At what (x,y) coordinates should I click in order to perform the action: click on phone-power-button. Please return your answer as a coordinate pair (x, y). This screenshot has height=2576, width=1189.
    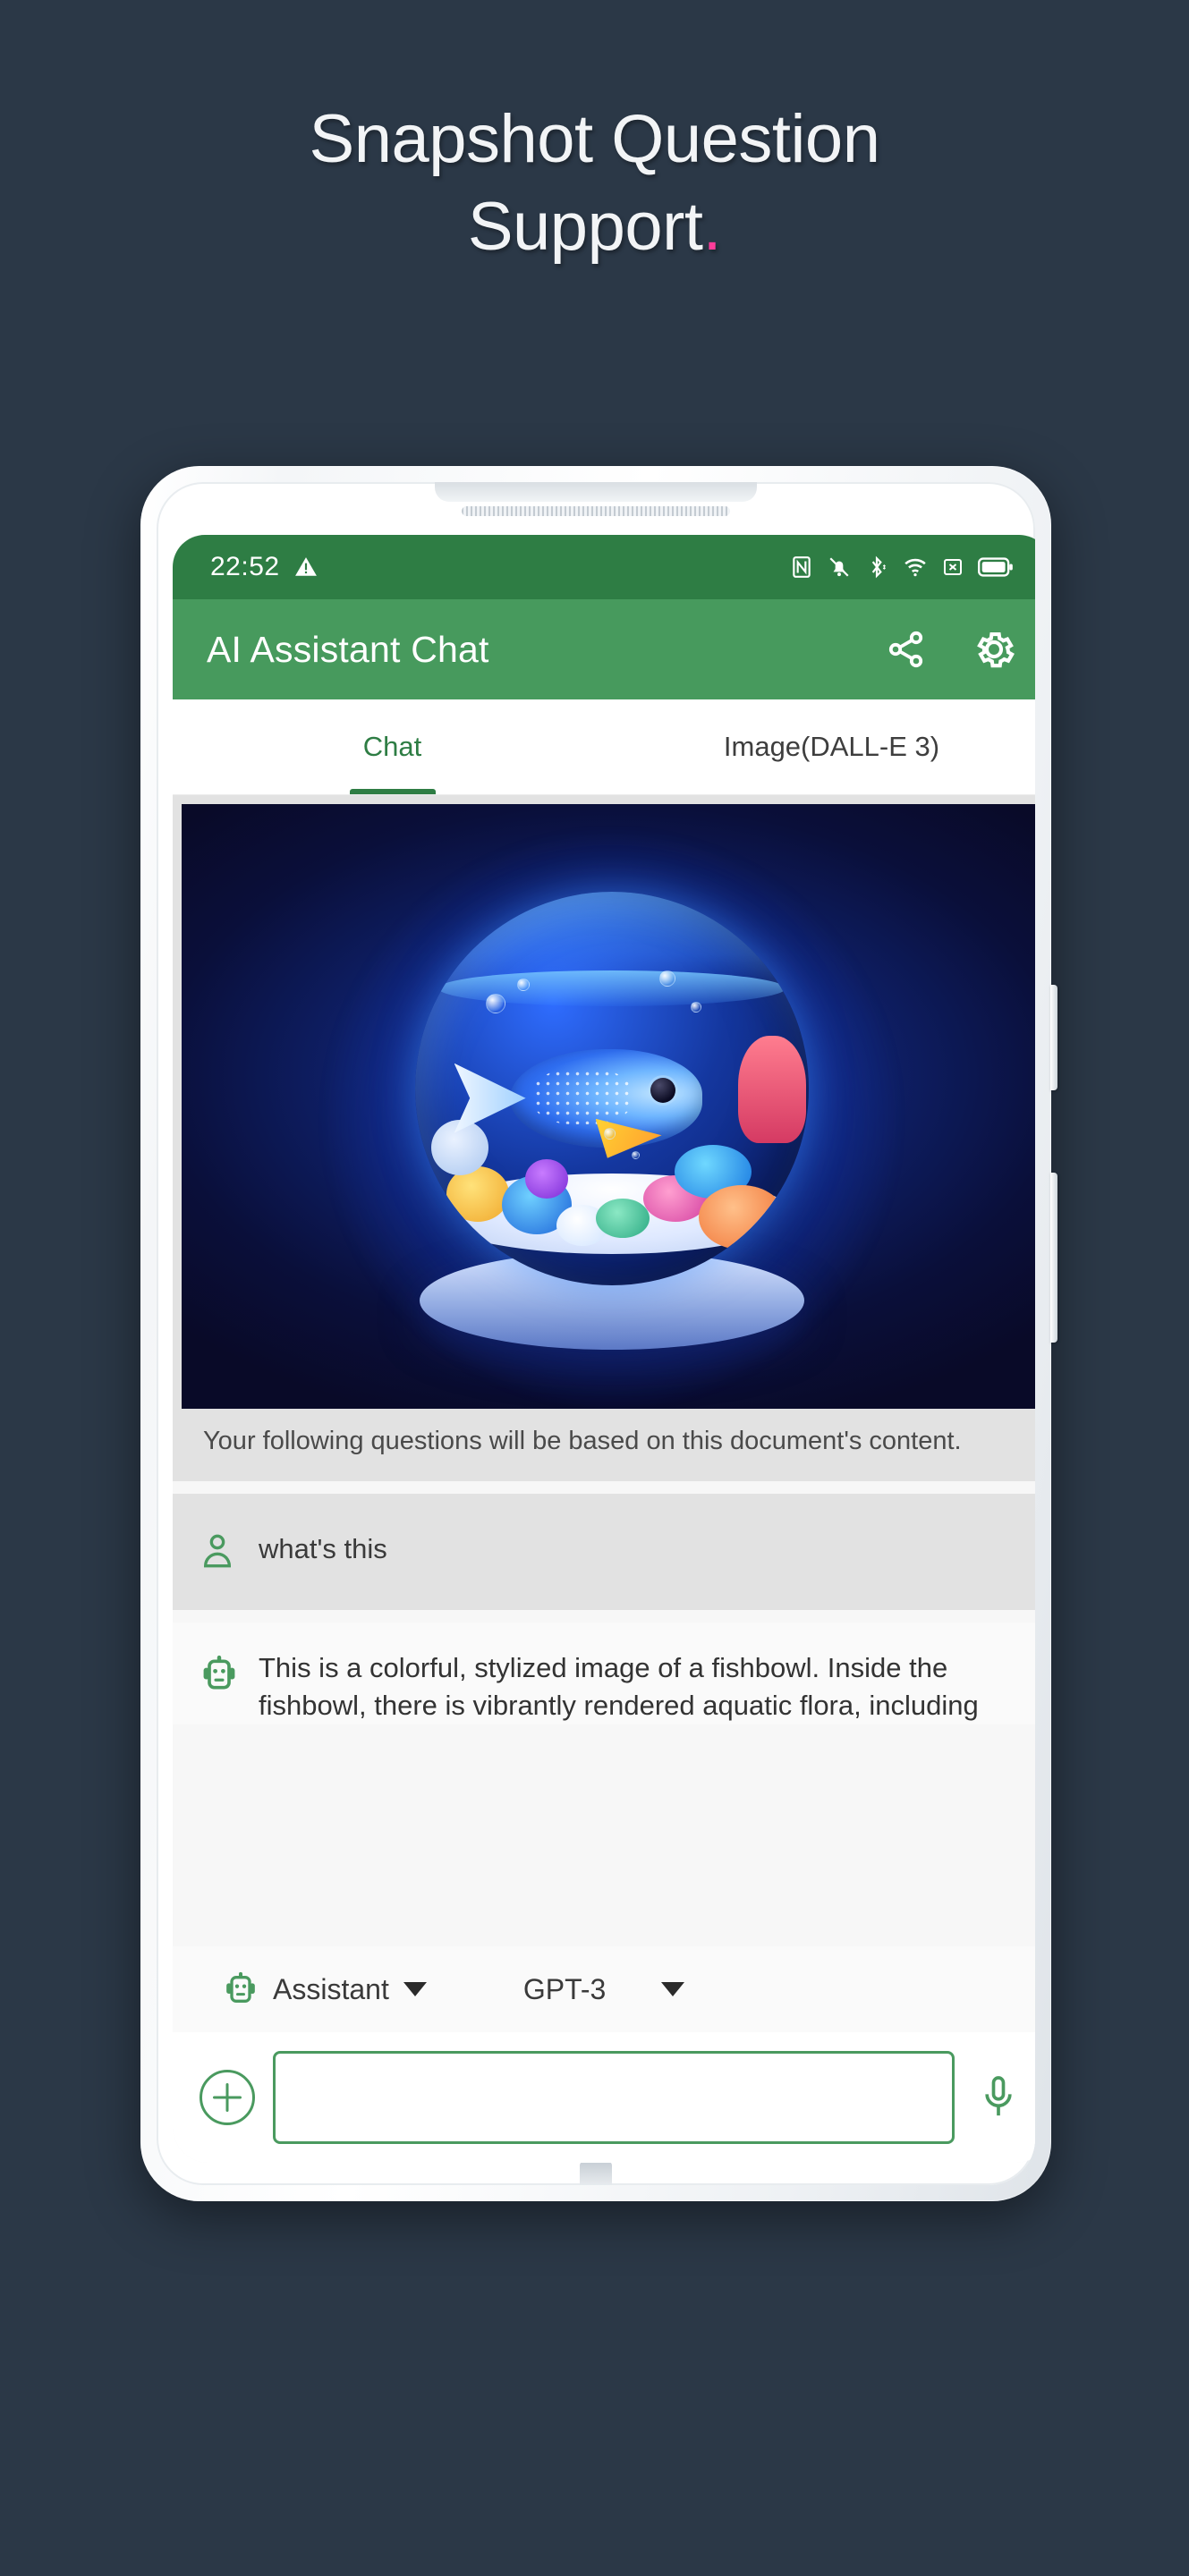
    Looking at the image, I should click on (1053, 1258).